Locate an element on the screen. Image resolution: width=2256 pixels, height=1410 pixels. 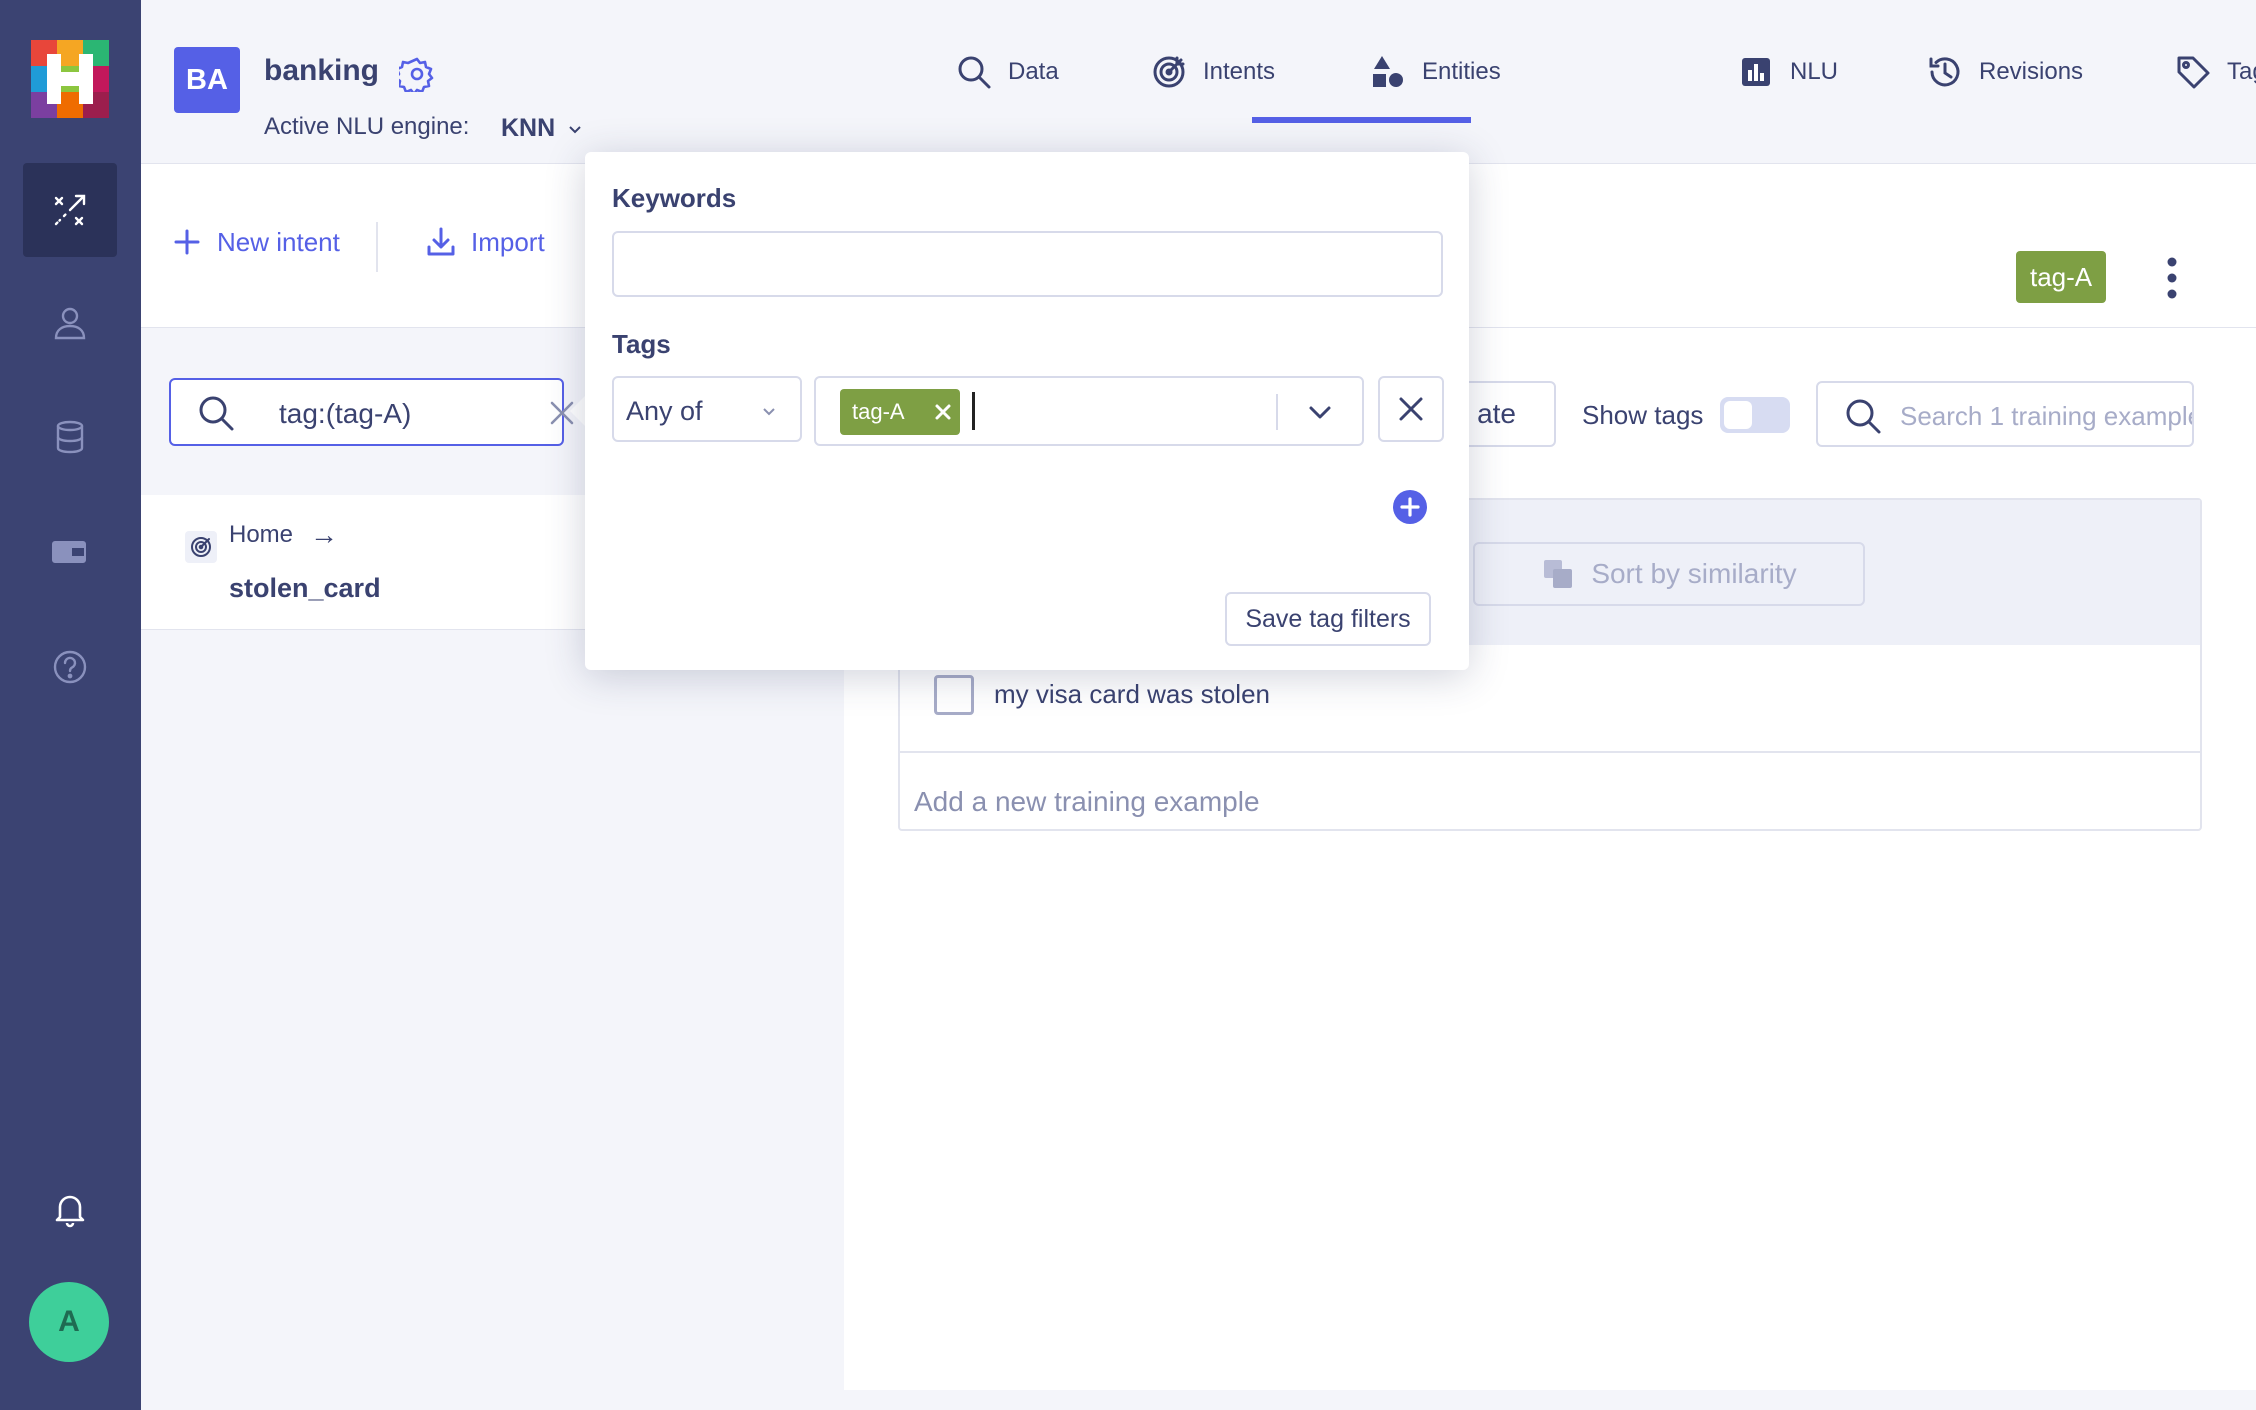
training-example-text: my visa card was stolen is located at coordinates (1132, 694).